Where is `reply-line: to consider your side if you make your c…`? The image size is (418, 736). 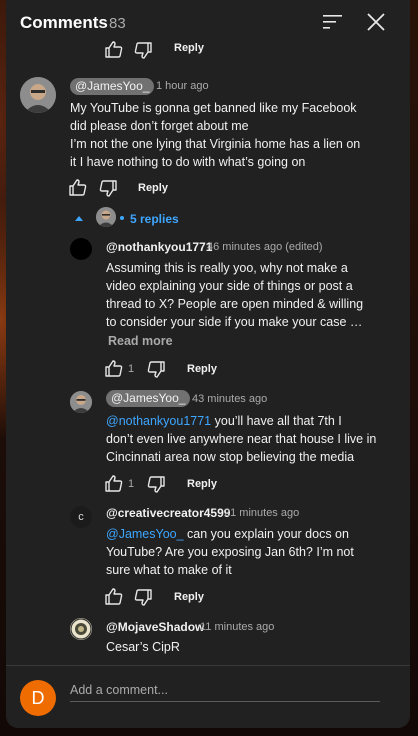
reply-line: to consider your side if you make your c… is located at coordinates (234, 322).